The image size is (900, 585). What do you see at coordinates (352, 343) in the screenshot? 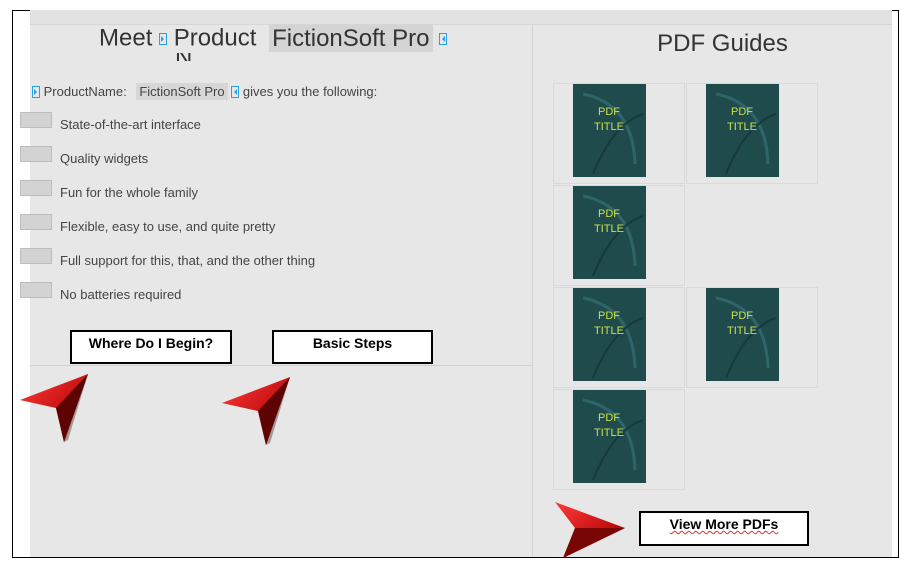
I see `basic-steps-label: Basic Steps` at bounding box center [352, 343].